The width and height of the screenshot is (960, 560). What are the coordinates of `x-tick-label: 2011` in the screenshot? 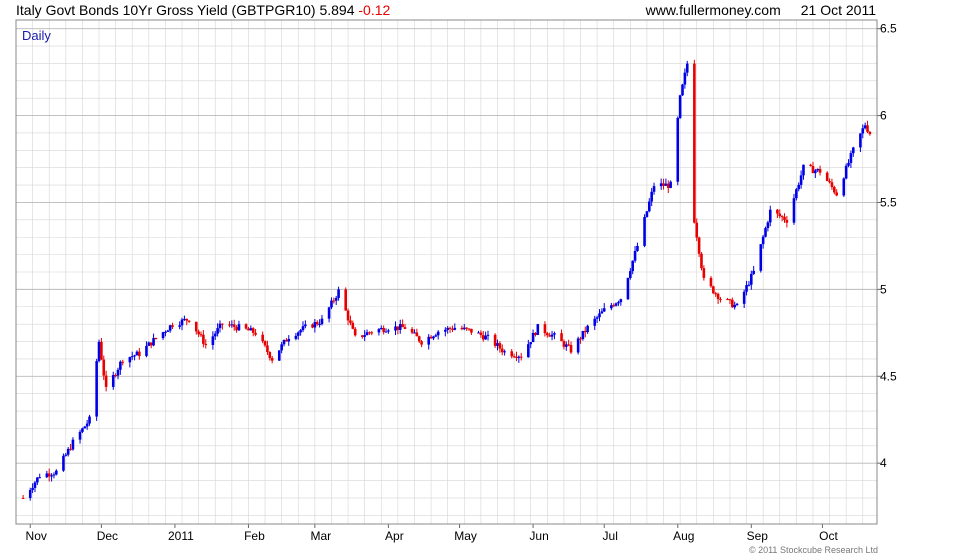 It's located at (181, 536).